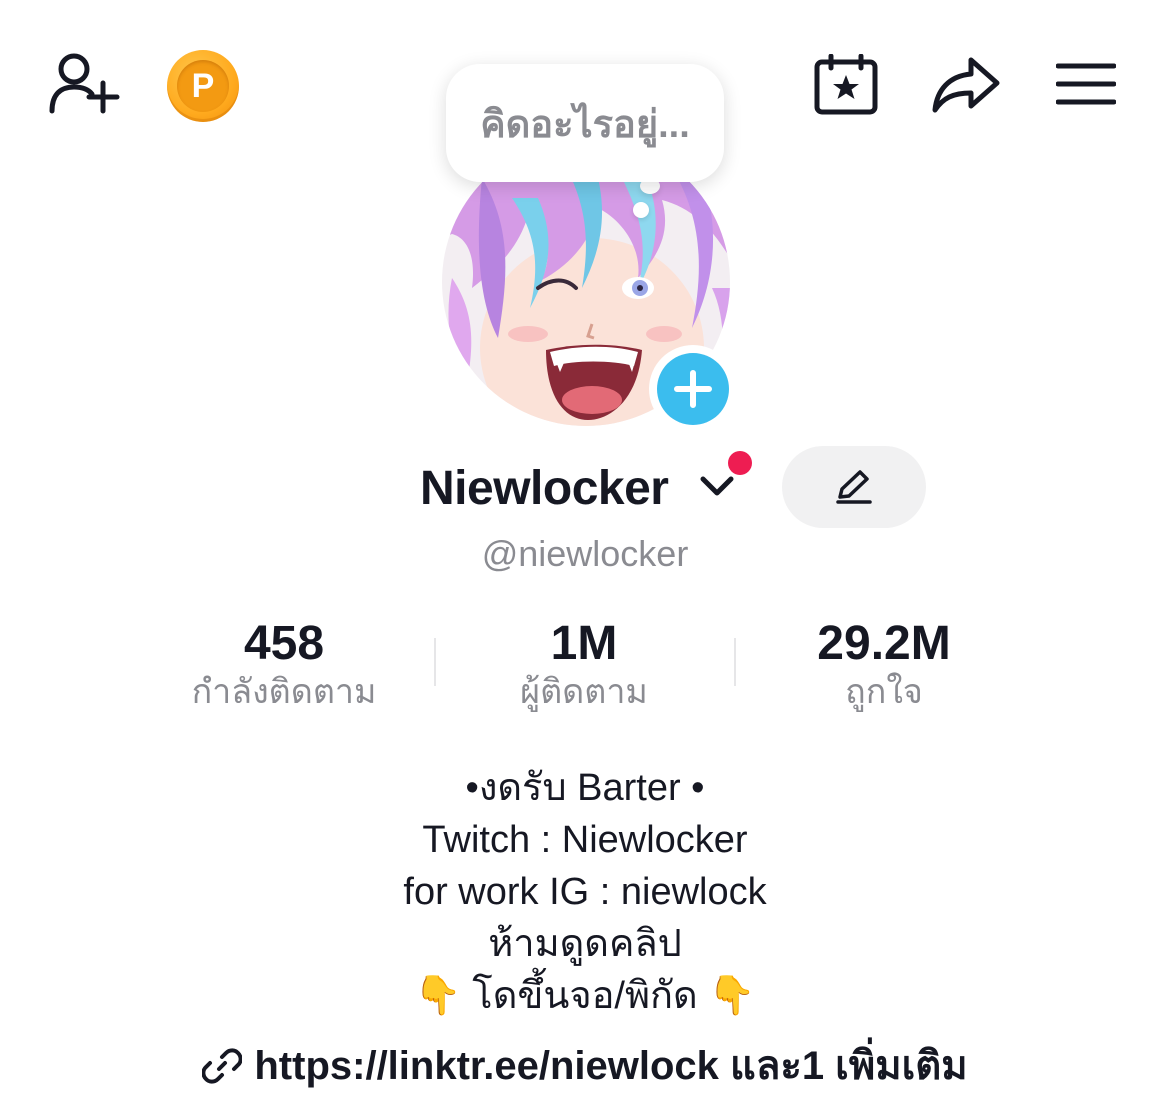 Image resolution: width=1170 pixels, height=1119 pixels. Describe the element at coordinates (544, 489) in the screenshot. I see `profile-name: Niewlocker` at that location.